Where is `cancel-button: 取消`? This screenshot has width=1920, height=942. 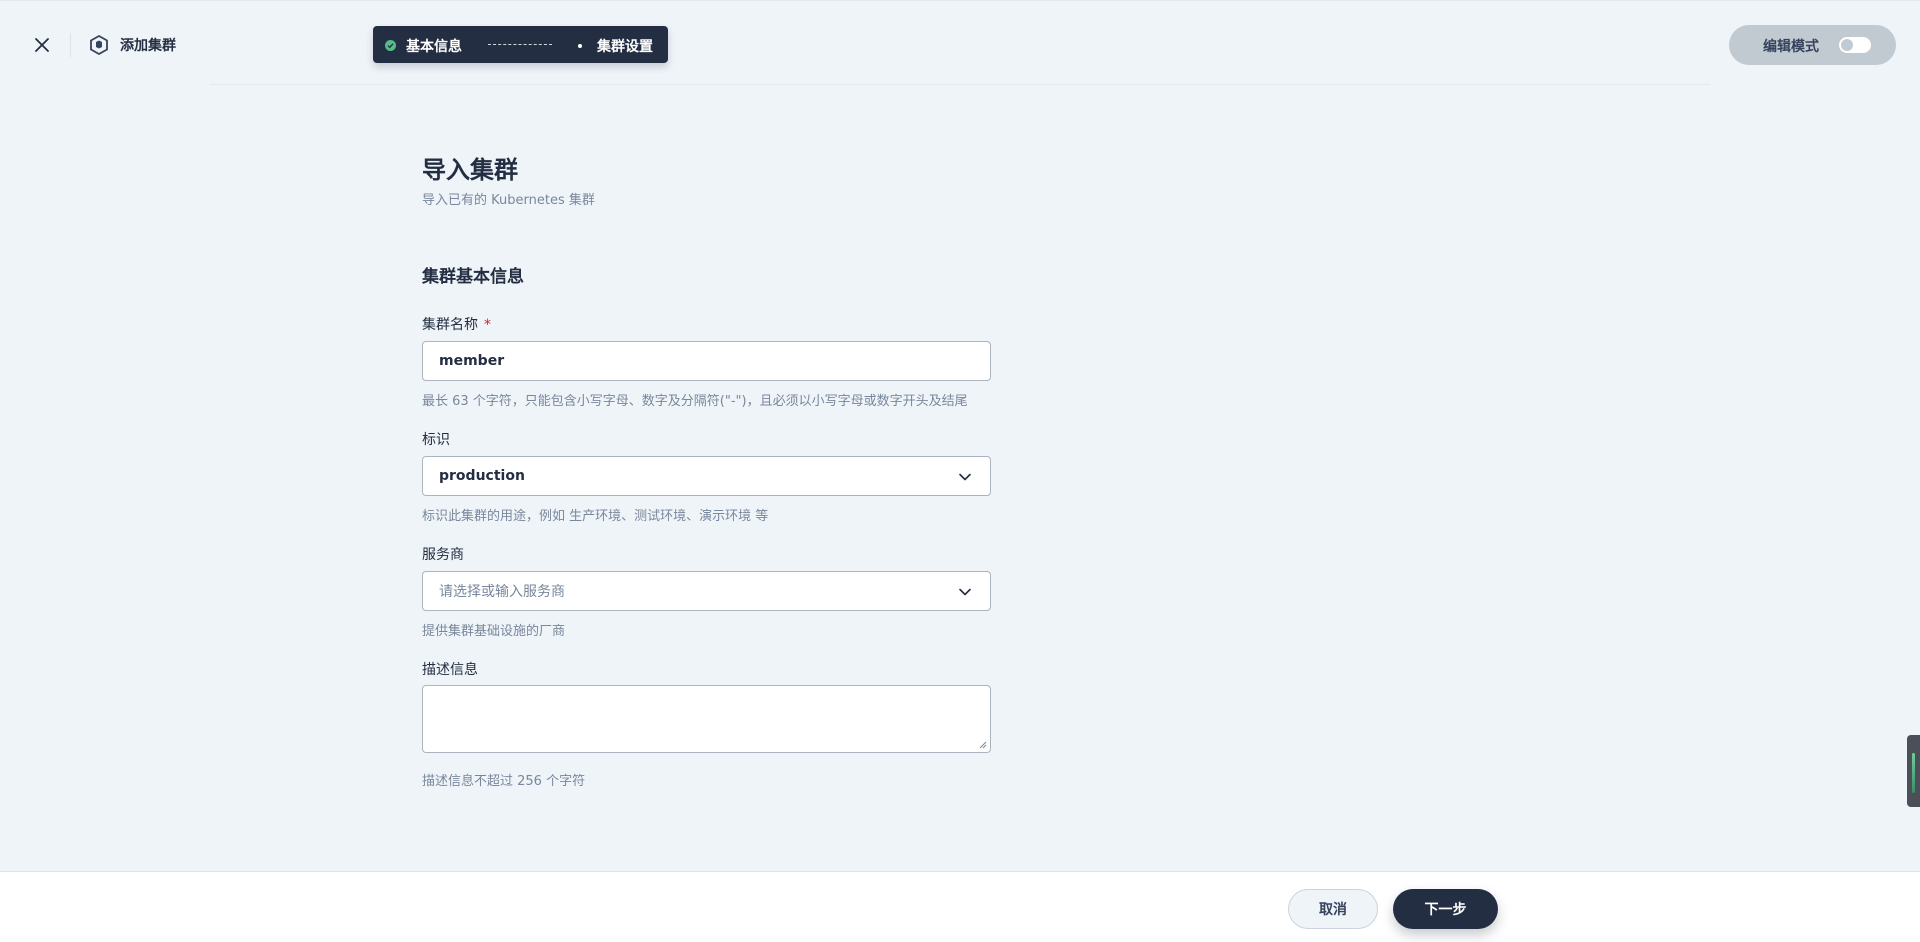 cancel-button: 取消 is located at coordinates (1333, 909).